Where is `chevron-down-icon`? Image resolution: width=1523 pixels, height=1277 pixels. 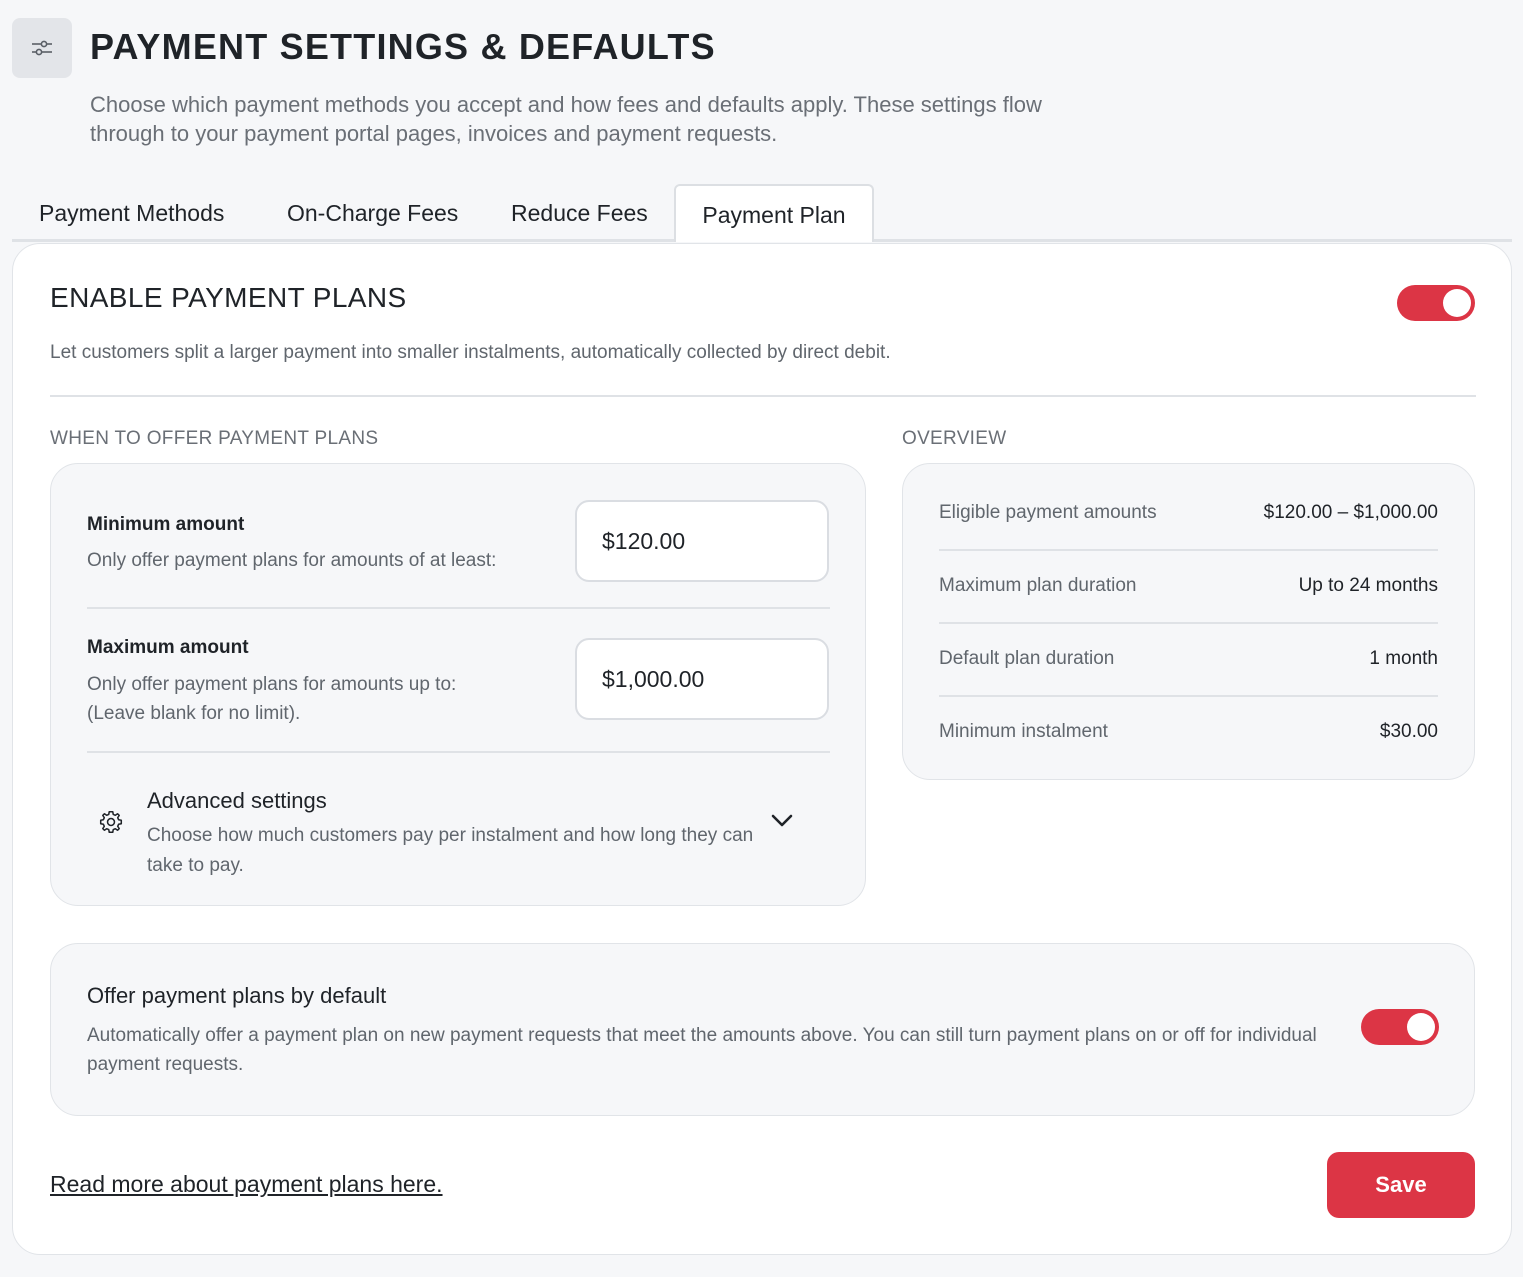 chevron-down-icon is located at coordinates (782, 823).